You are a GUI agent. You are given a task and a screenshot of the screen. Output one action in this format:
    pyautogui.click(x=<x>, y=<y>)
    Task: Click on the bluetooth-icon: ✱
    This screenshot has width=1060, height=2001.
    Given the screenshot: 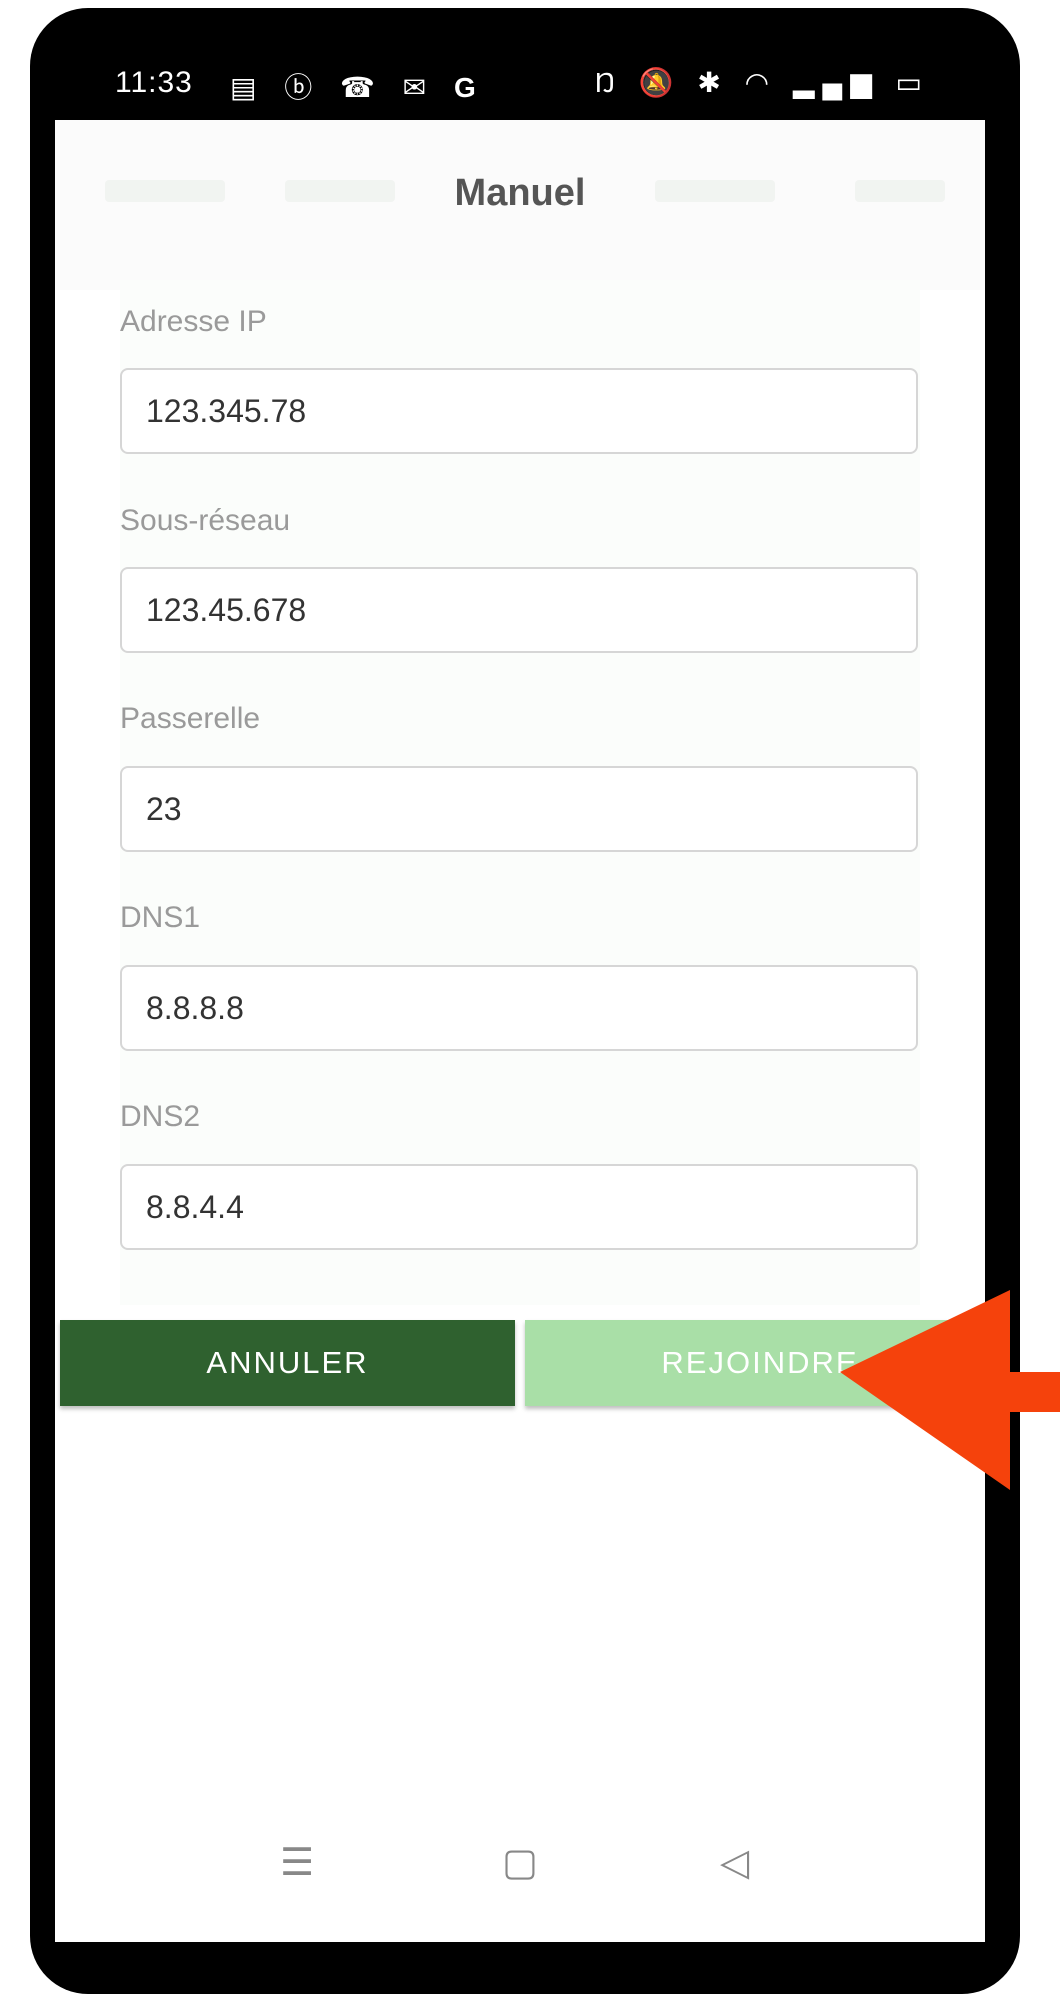 What is the action you would take?
    pyautogui.click(x=713, y=82)
    